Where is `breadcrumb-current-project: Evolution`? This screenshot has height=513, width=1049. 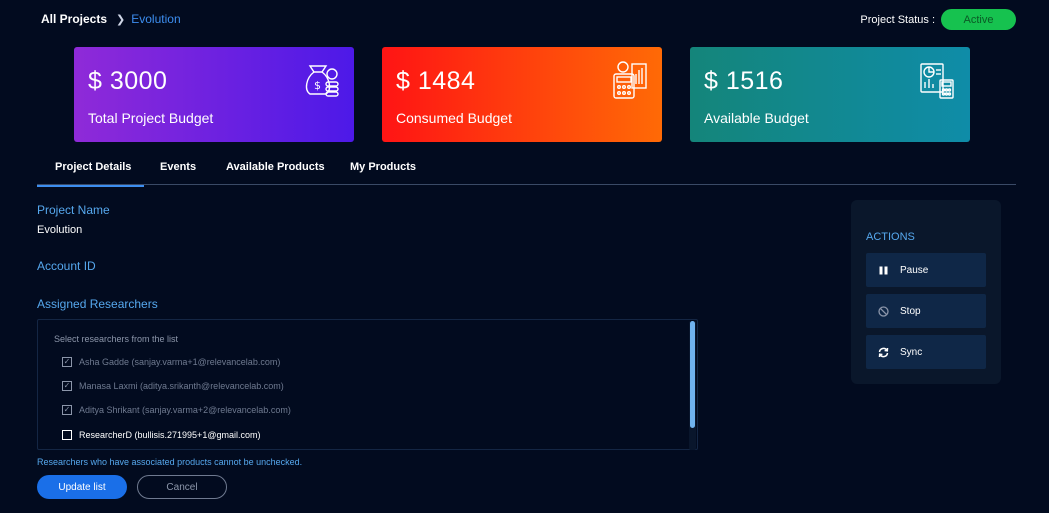
breadcrumb-current-project: Evolution is located at coordinates (156, 19).